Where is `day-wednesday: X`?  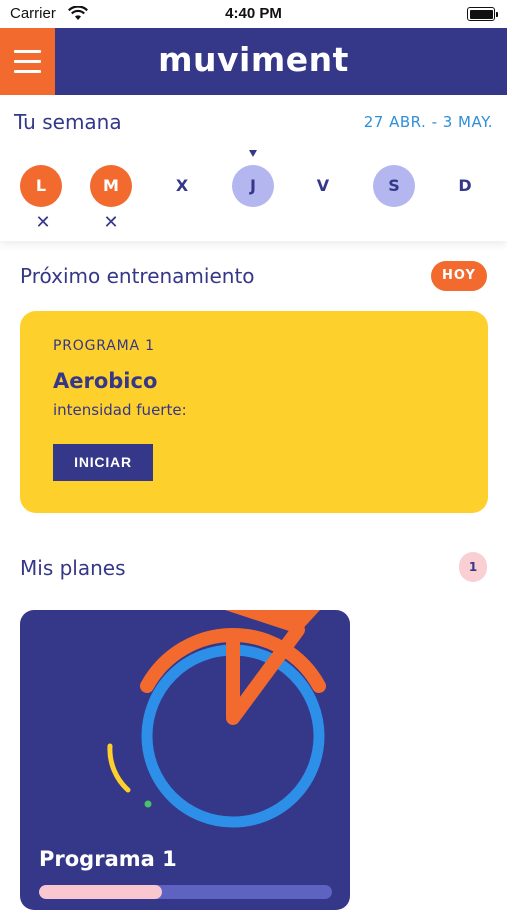 day-wednesday: X is located at coordinates (182, 186).